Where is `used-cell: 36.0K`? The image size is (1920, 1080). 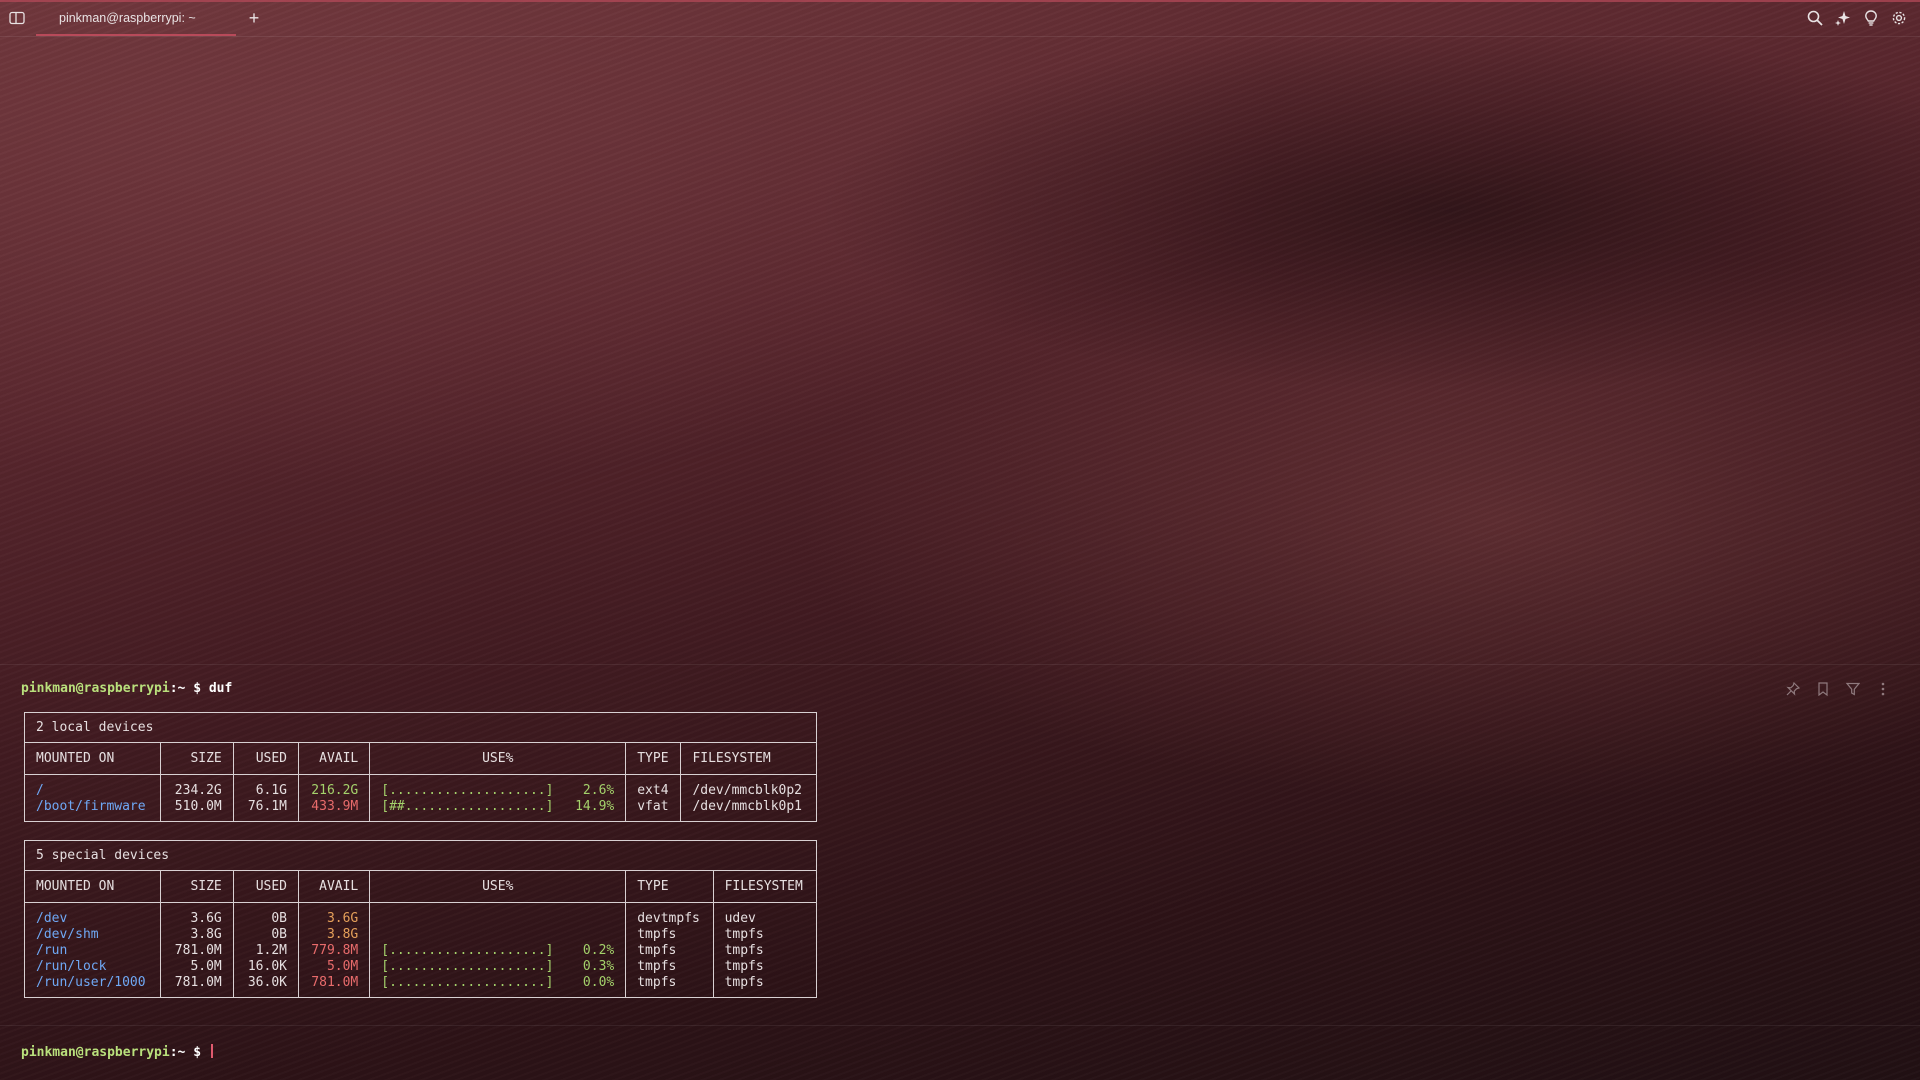 used-cell: 36.0K is located at coordinates (266, 986).